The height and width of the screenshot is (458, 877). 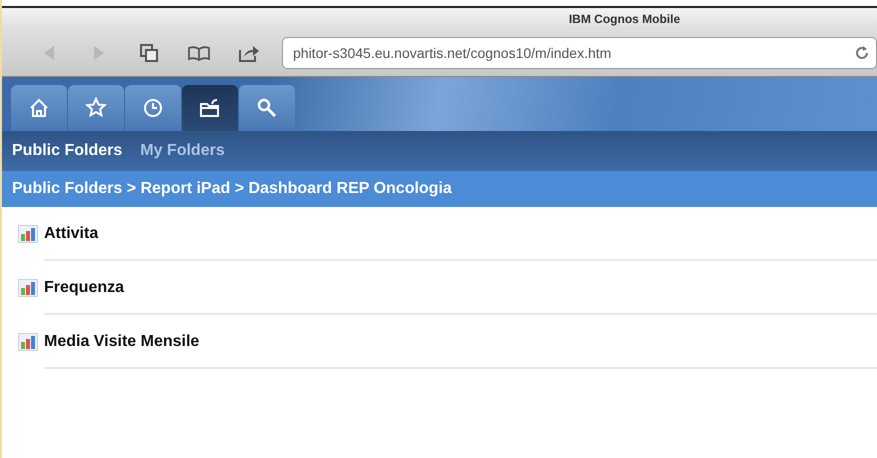 What do you see at coordinates (862, 53) in the screenshot?
I see `reload-icon` at bounding box center [862, 53].